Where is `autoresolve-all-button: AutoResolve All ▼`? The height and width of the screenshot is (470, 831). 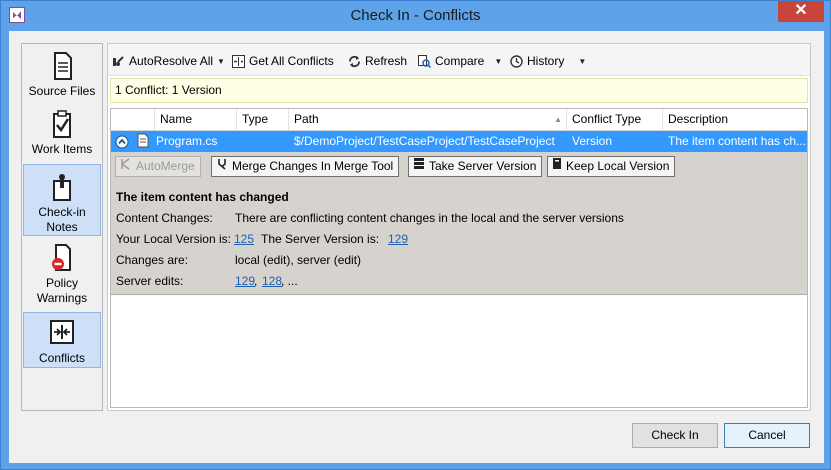
autoresolve-all-button: AutoResolve All ▼ is located at coordinates (168, 61).